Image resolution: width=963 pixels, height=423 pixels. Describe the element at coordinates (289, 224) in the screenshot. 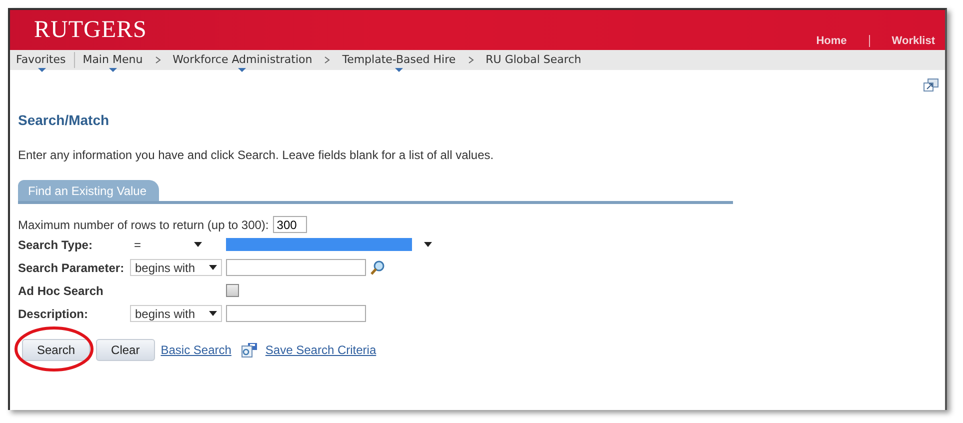

I see `rows-input: 300` at that location.